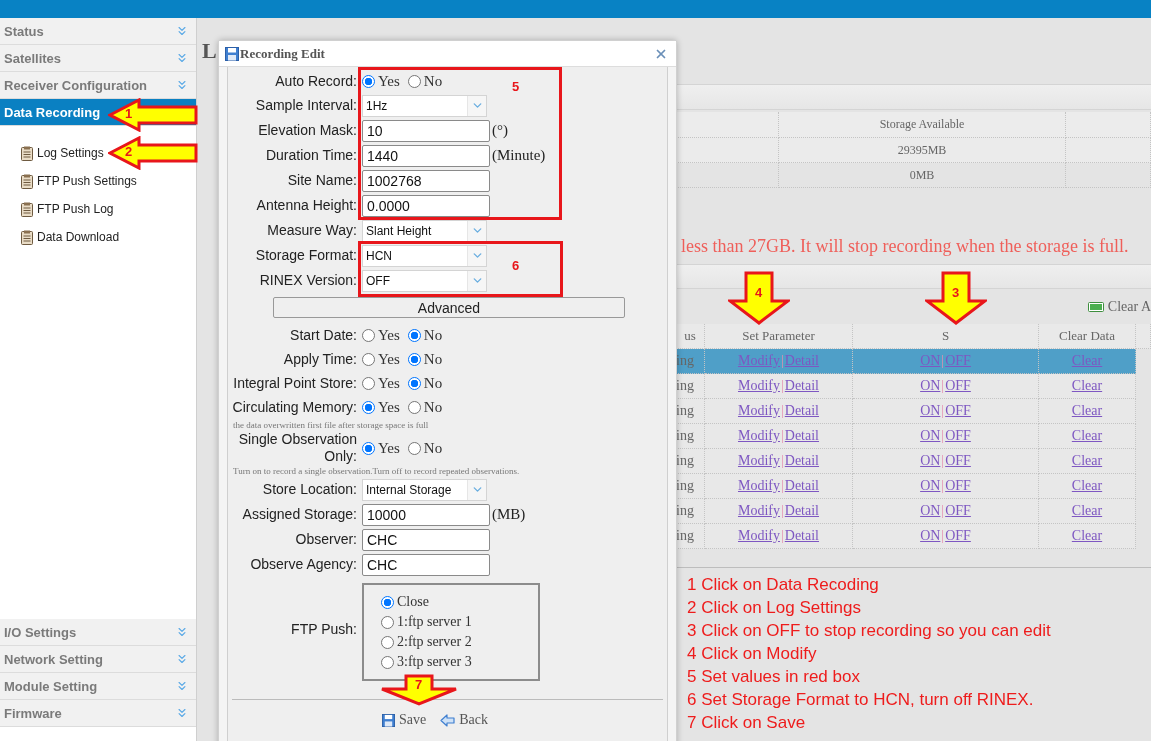 The height and width of the screenshot is (741, 1151). What do you see at coordinates (426, 155) in the screenshot?
I see `input-field: 1440` at bounding box center [426, 155].